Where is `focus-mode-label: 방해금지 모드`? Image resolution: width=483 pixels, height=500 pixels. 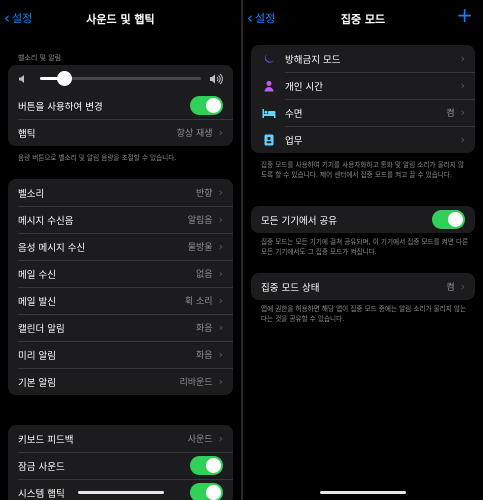
focus-mode-label: 방해금지 모드 is located at coordinates (313, 60).